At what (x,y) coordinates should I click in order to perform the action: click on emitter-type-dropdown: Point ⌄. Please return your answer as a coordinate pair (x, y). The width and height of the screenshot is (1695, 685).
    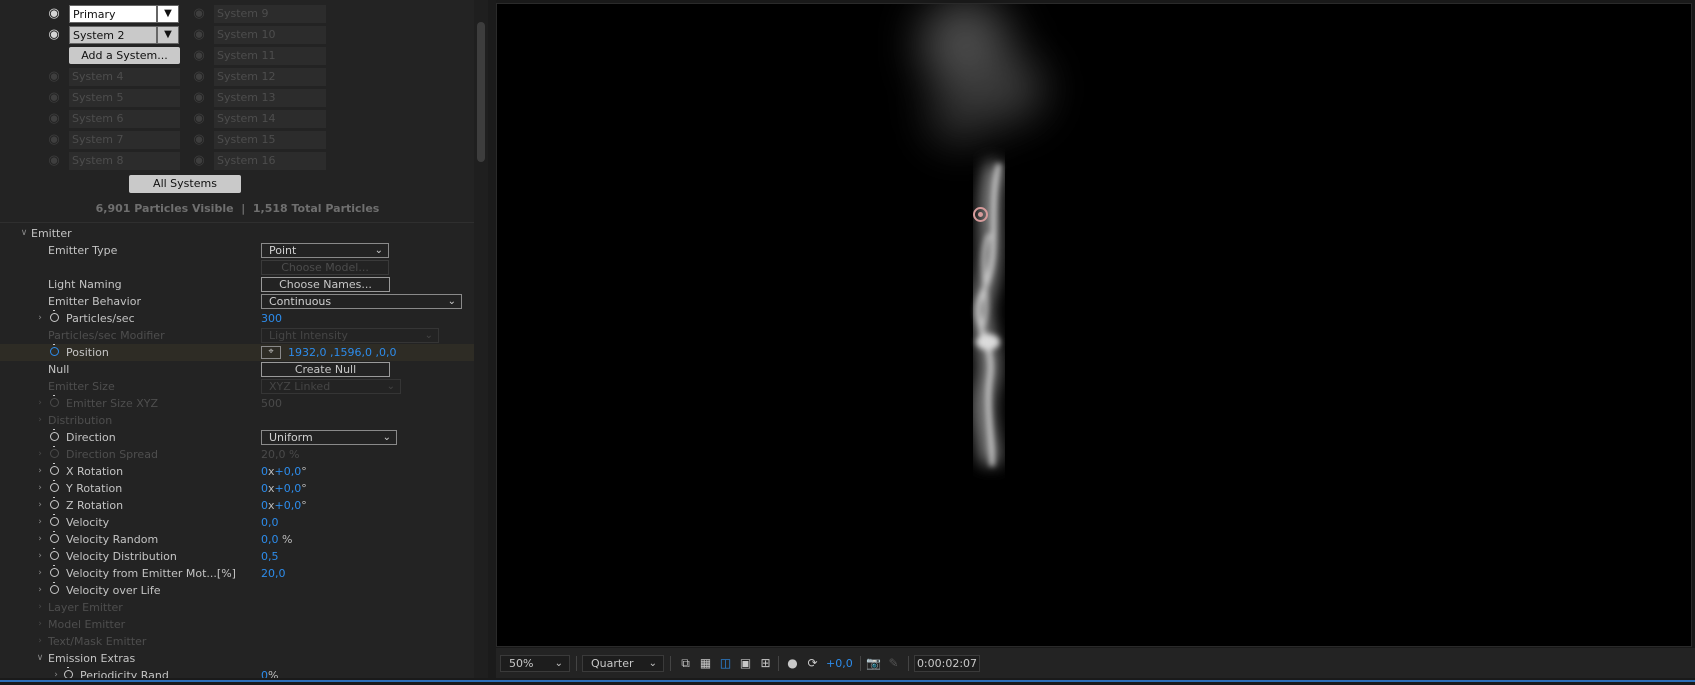
    Looking at the image, I should click on (325, 250).